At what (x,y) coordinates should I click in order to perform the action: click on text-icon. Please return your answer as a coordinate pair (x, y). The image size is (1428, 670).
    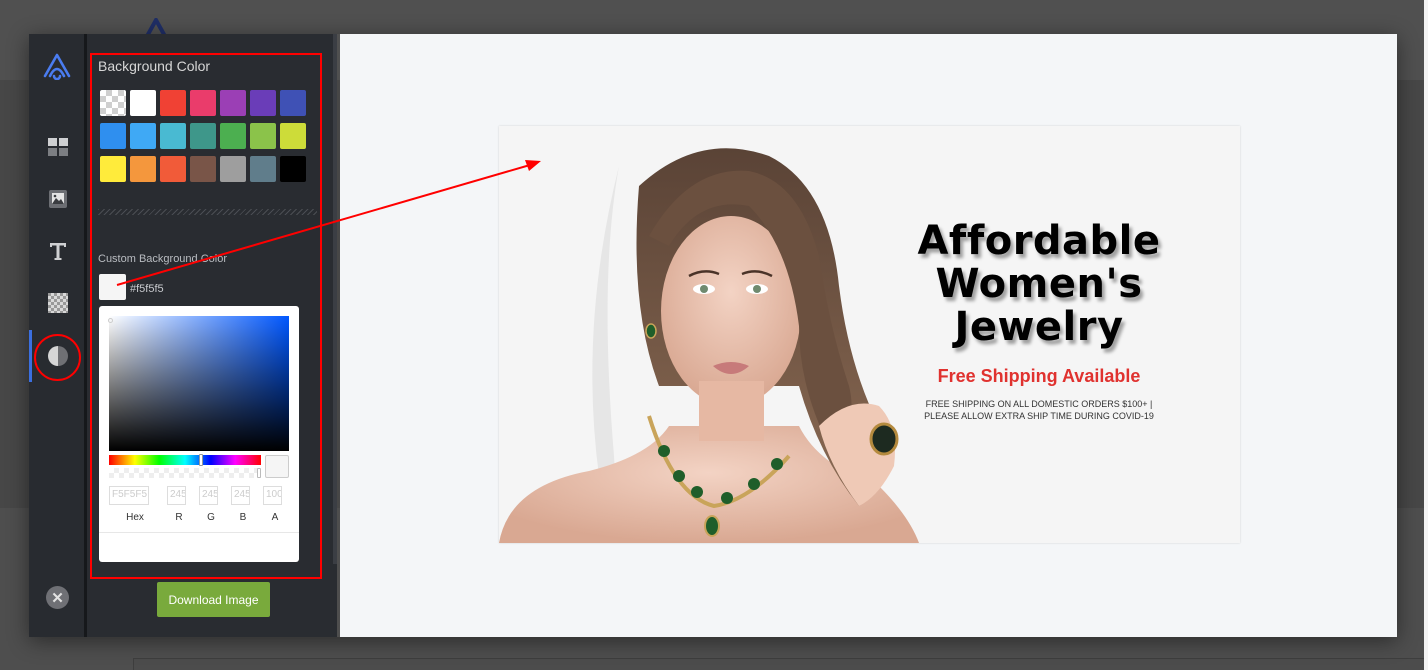
    Looking at the image, I should click on (58, 251).